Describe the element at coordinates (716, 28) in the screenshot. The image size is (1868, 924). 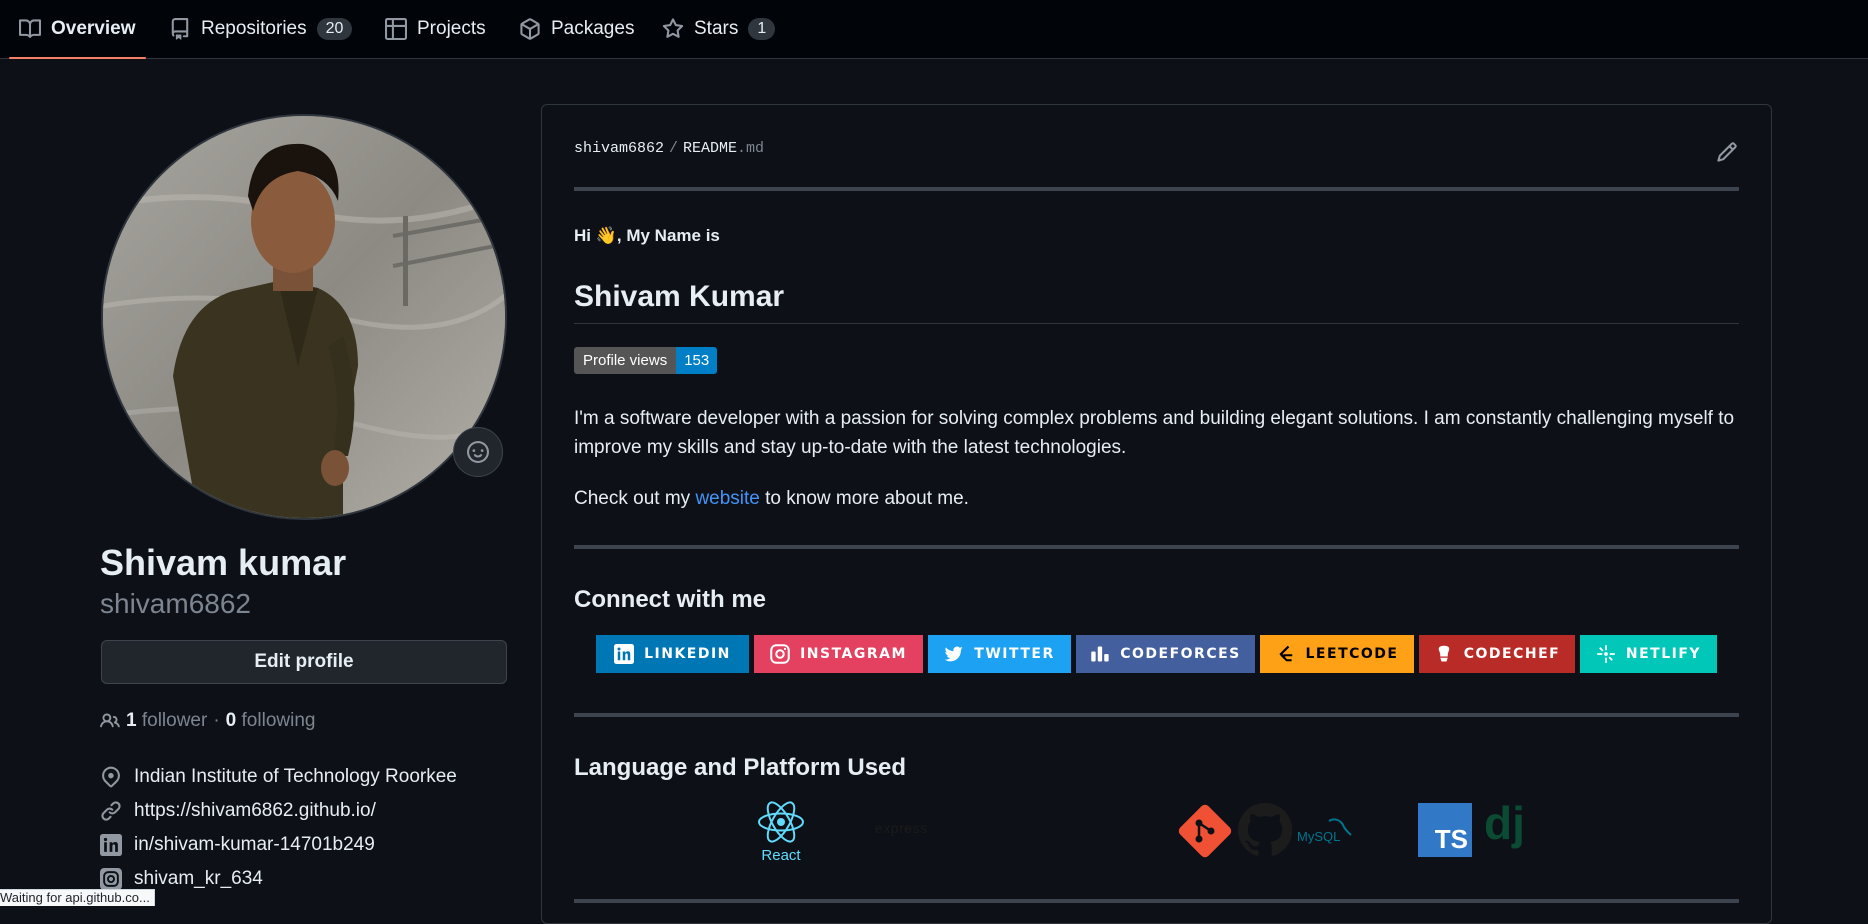
I see `tab-label: Stars` at that location.